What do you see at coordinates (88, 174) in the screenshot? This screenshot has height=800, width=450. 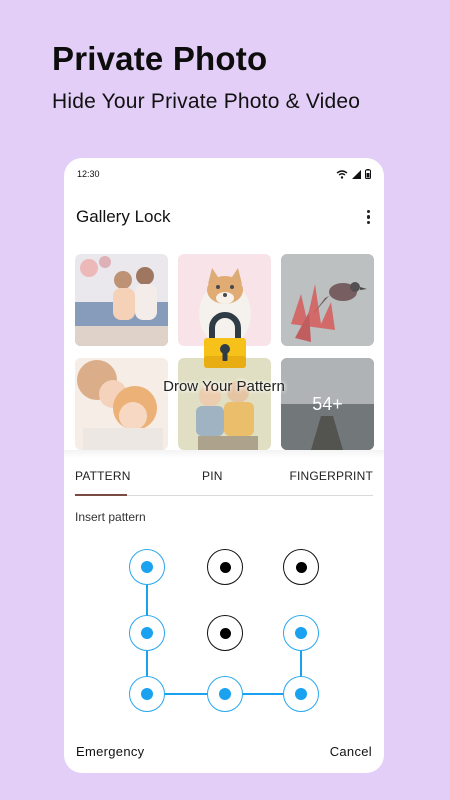 I see `status-time: 12:30` at bounding box center [88, 174].